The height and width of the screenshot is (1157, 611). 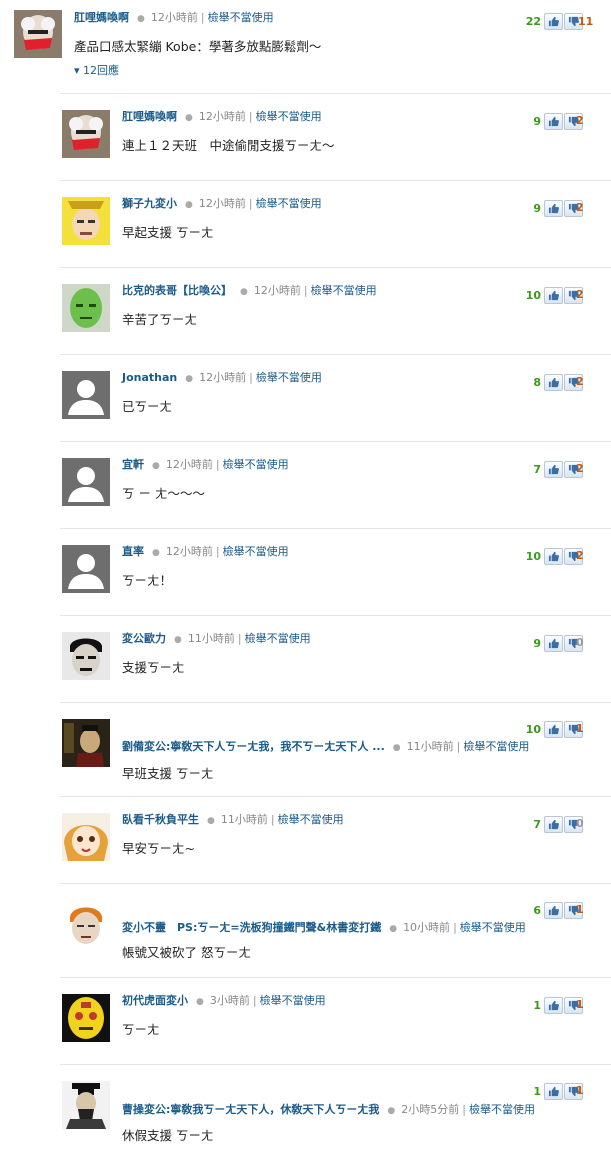 I want to click on comment-text: 休假支援 ㄎㄧㄤ, so click(x=168, y=1135).